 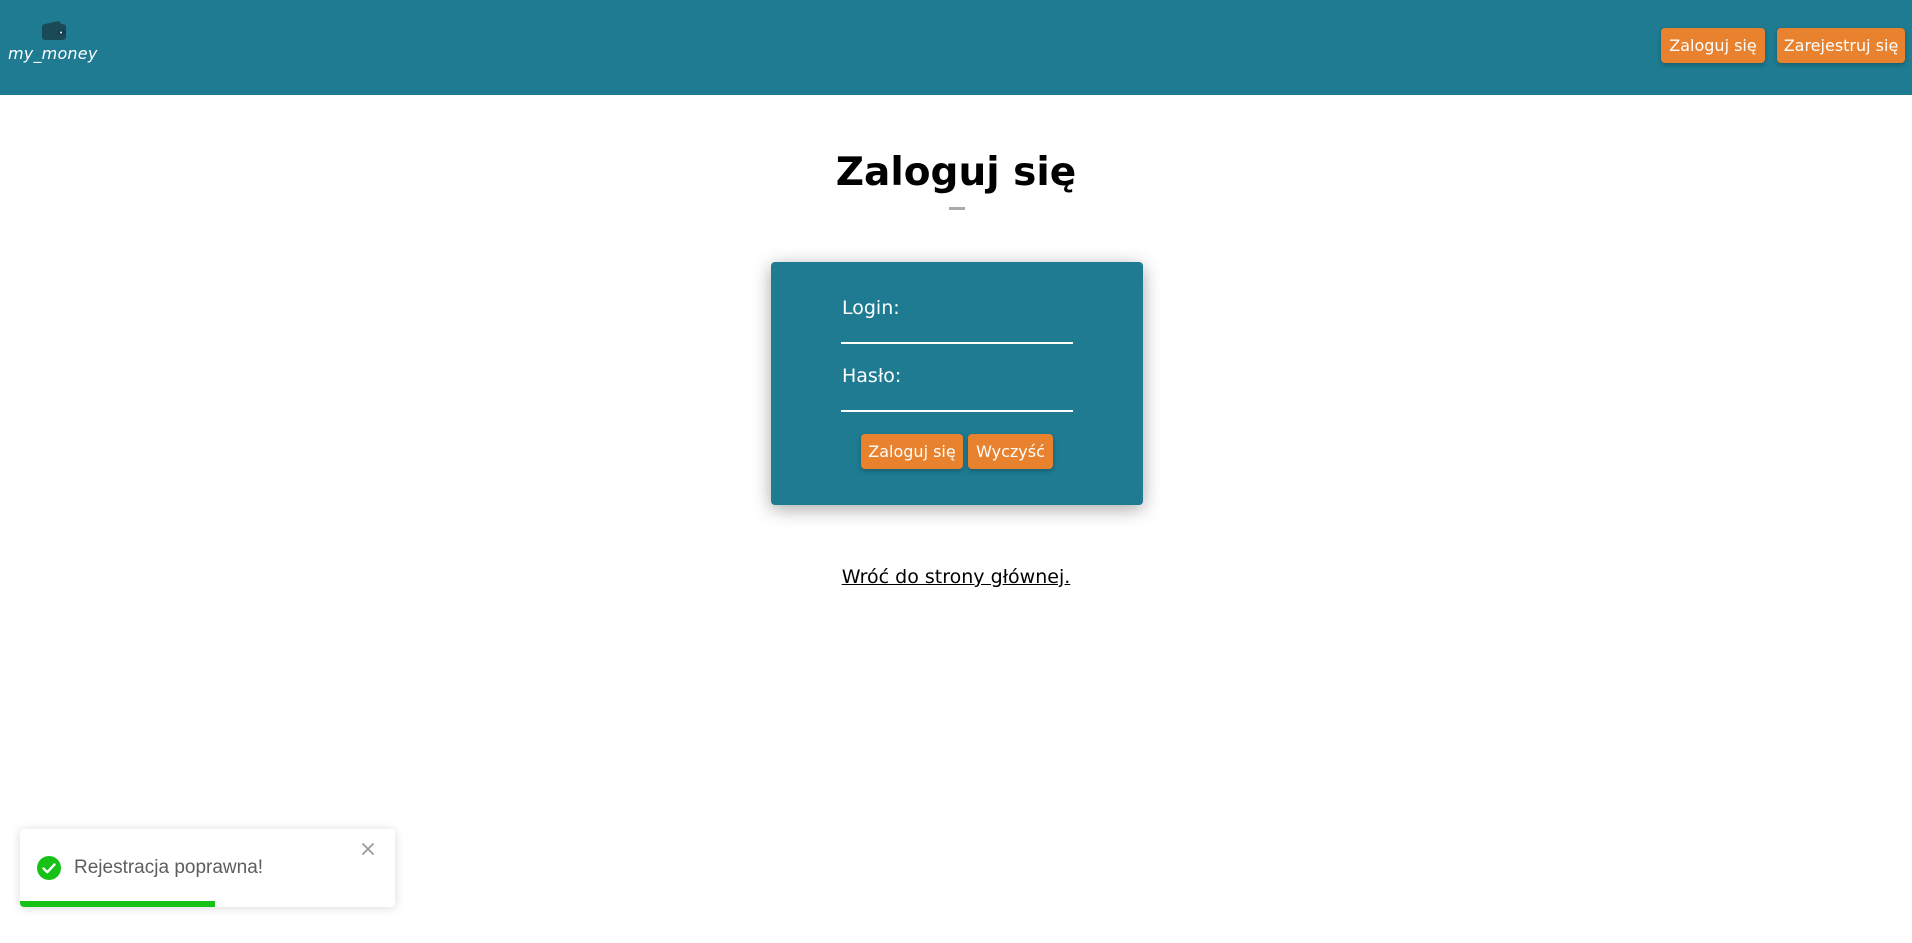 What do you see at coordinates (957, 208) in the screenshot?
I see `title-underline` at bounding box center [957, 208].